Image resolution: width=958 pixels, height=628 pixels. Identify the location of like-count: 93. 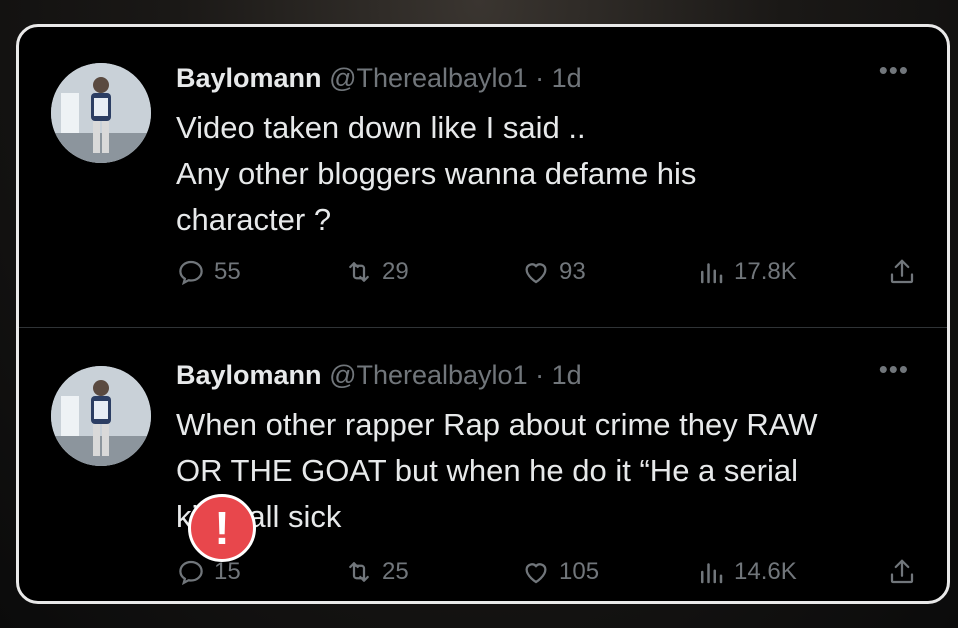
(572, 271).